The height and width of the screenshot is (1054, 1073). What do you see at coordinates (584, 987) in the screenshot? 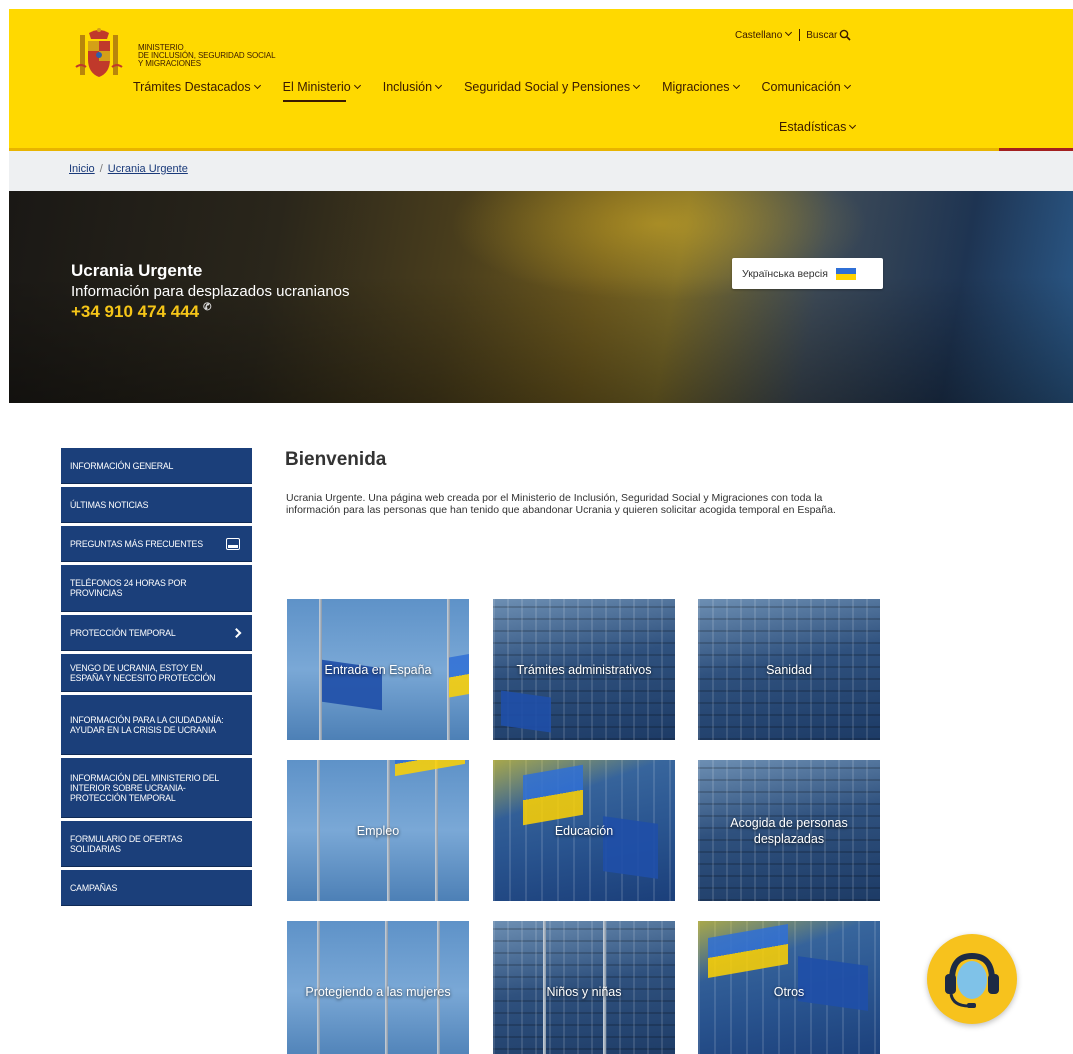
I see `tile-ninos-y-ninas: Niños y niñas` at bounding box center [584, 987].